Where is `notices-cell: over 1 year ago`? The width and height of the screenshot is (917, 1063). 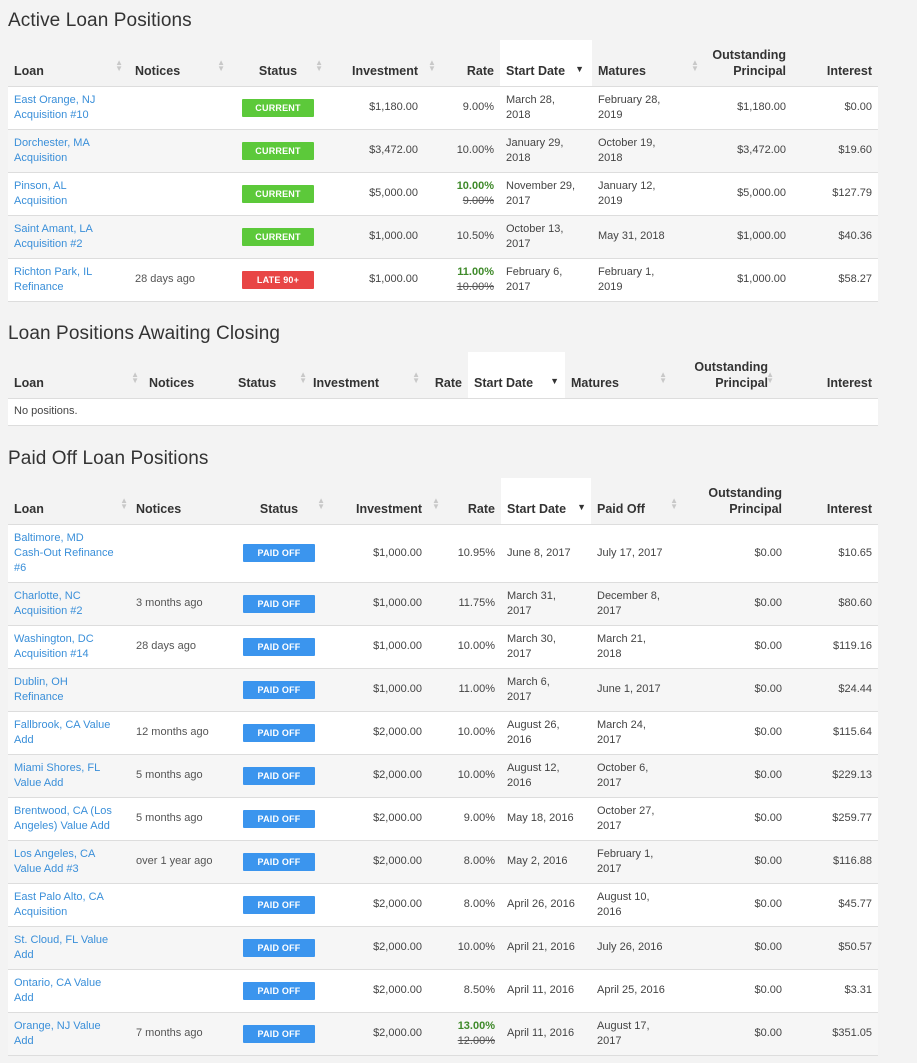 notices-cell: over 1 year ago is located at coordinates (179, 862).